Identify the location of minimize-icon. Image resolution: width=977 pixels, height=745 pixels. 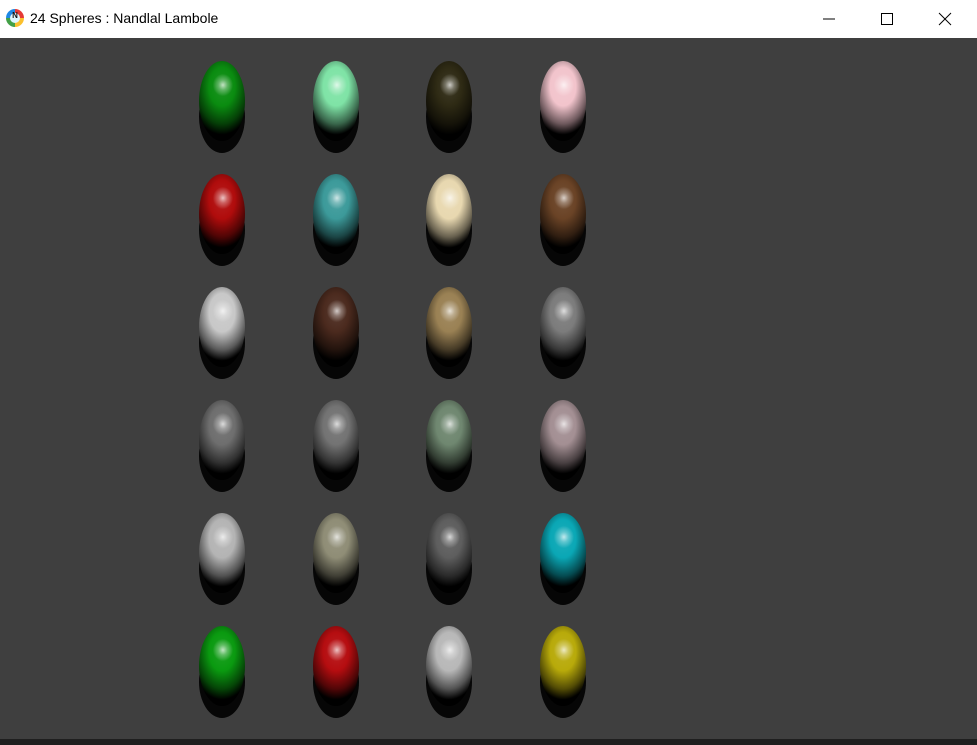
(829, 19).